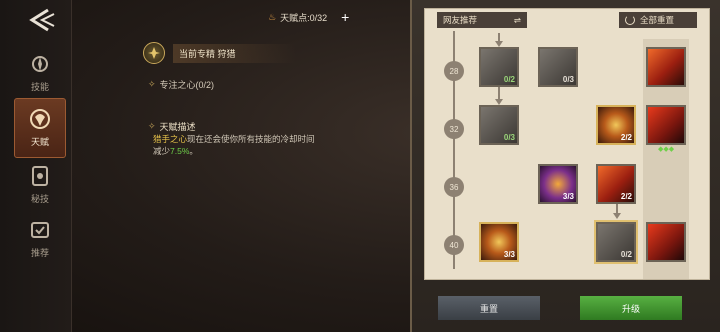  Describe the element at coordinates (272, 16) in the screenshot. I see `flame-icon: ♨` at that location.